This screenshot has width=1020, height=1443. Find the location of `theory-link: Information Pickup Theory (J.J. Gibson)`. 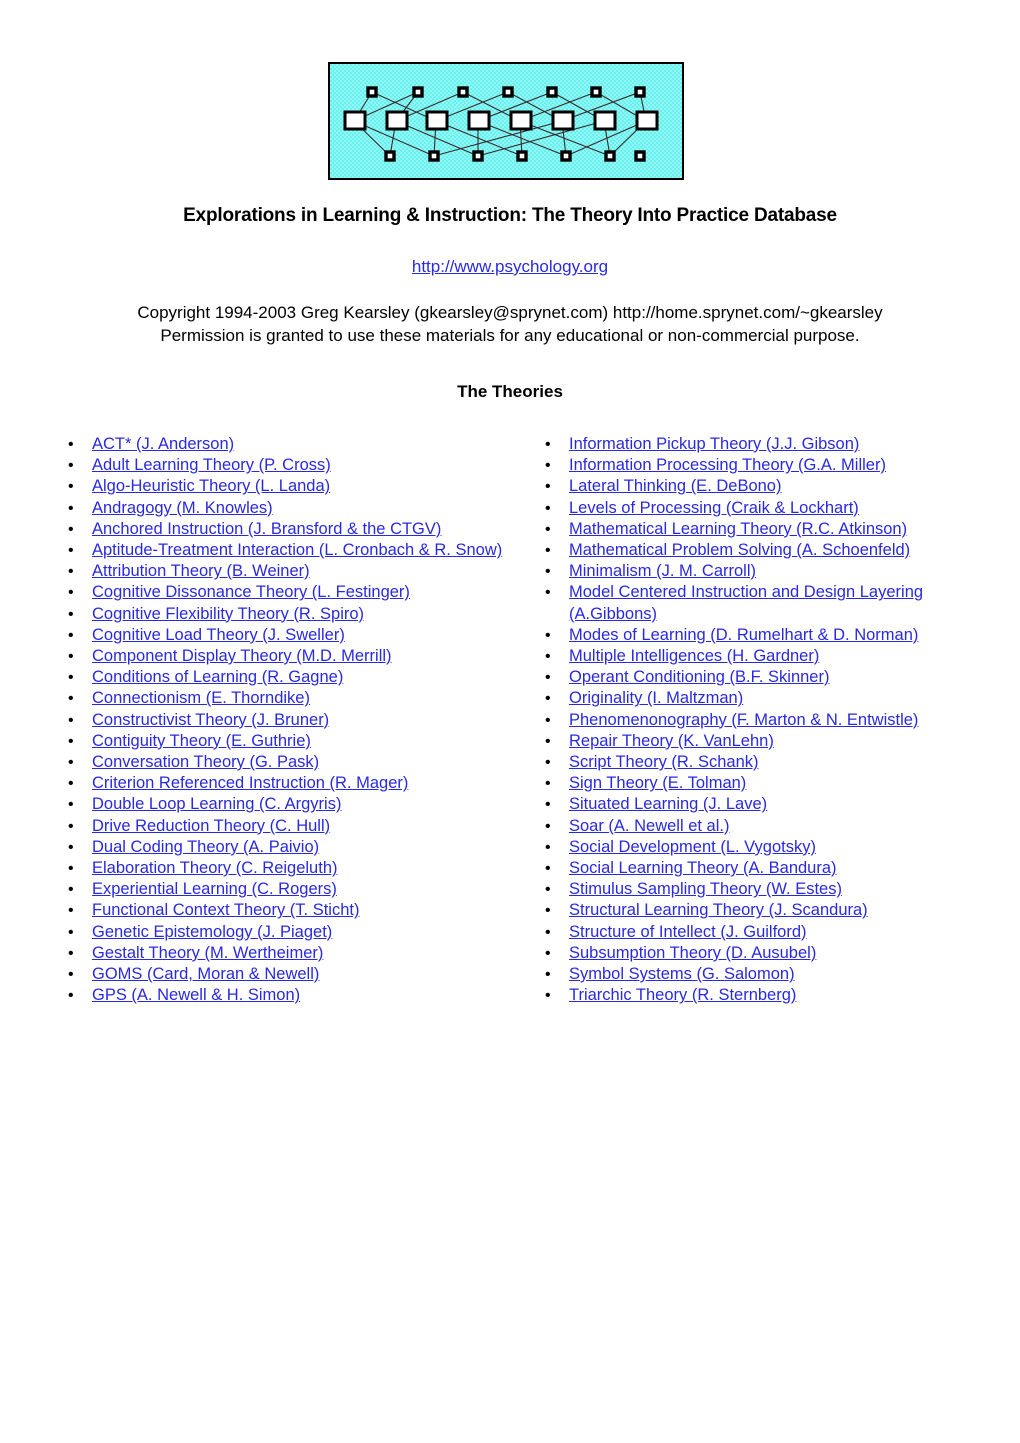

theory-link: Information Pickup Theory (J.J. Gibson) is located at coordinates (714, 444).